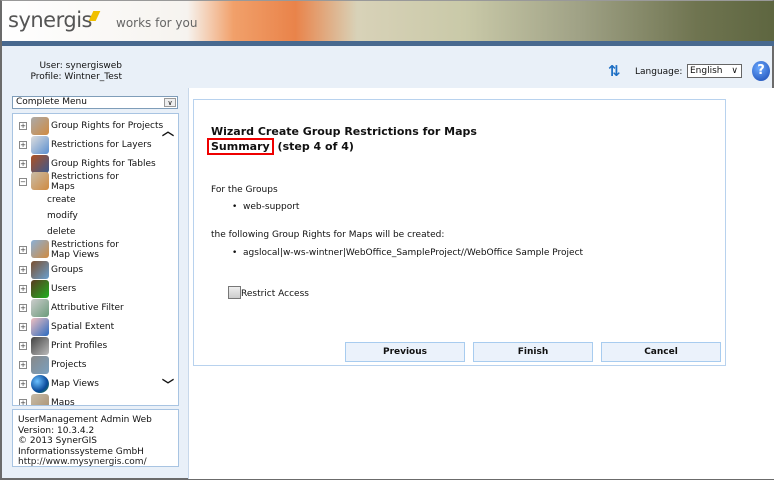  Describe the element at coordinates (661, 352) in the screenshot. I see `cancel-button: Cancel` at that location.